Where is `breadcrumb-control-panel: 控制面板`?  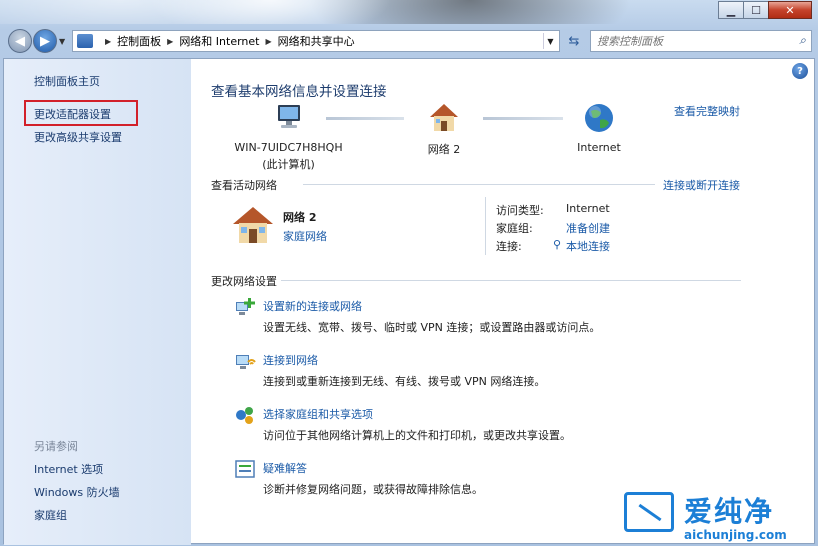 breadcrumb-control-panel: 控制面板 is located at coordinates (139, 41).